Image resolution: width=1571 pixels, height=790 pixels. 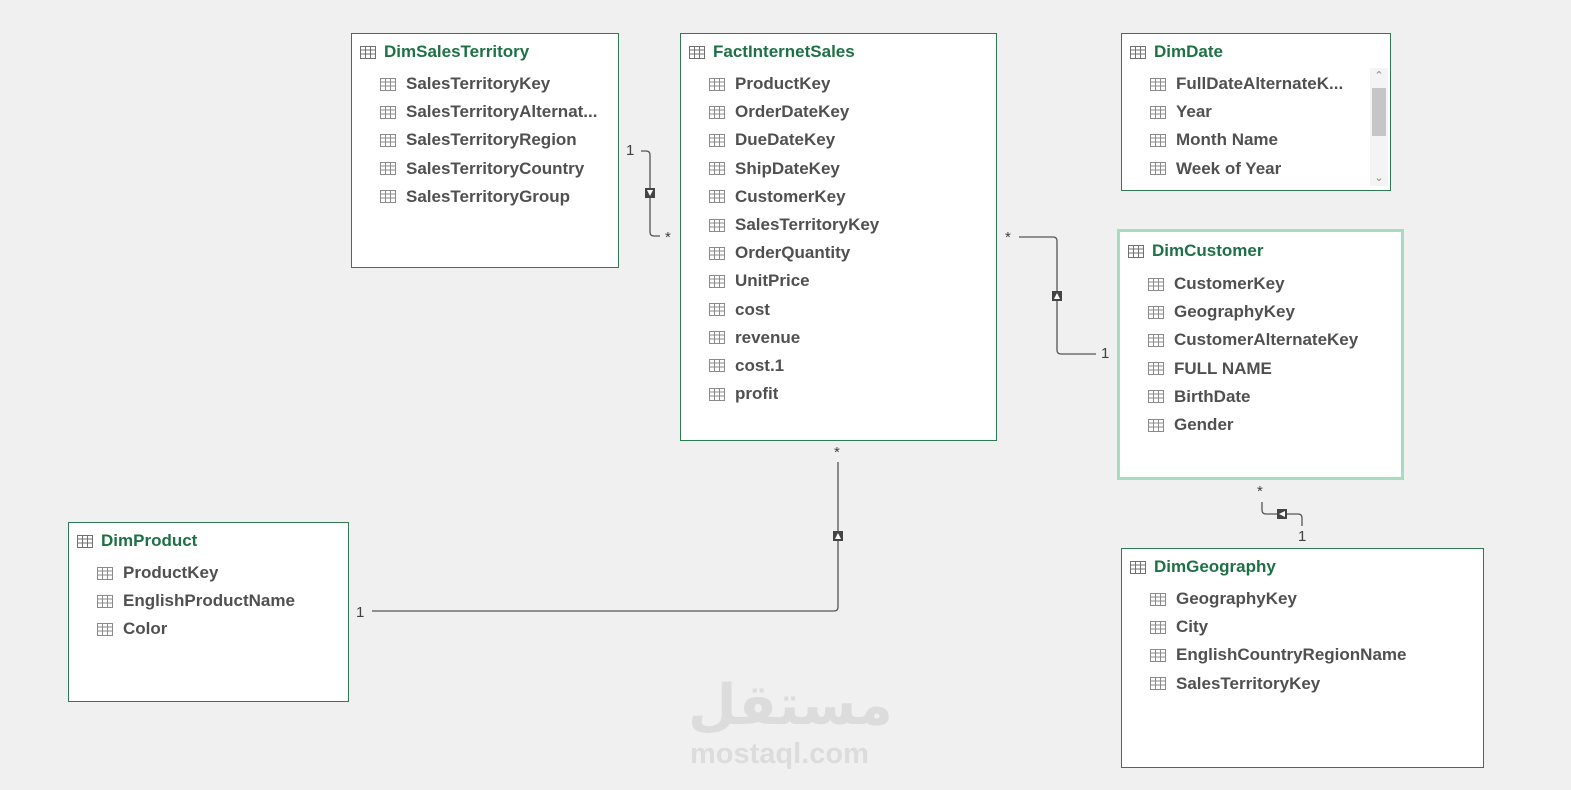 I want to click on field-due-date-key: DueDateKey, so click(x=838, y=140).